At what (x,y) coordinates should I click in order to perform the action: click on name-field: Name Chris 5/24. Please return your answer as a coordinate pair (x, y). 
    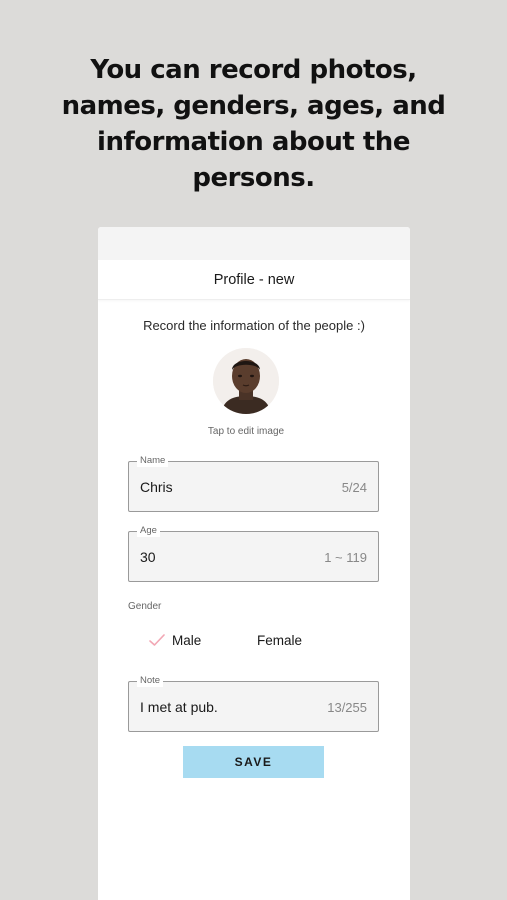
    Looking at the image, I should click on (253, 483).